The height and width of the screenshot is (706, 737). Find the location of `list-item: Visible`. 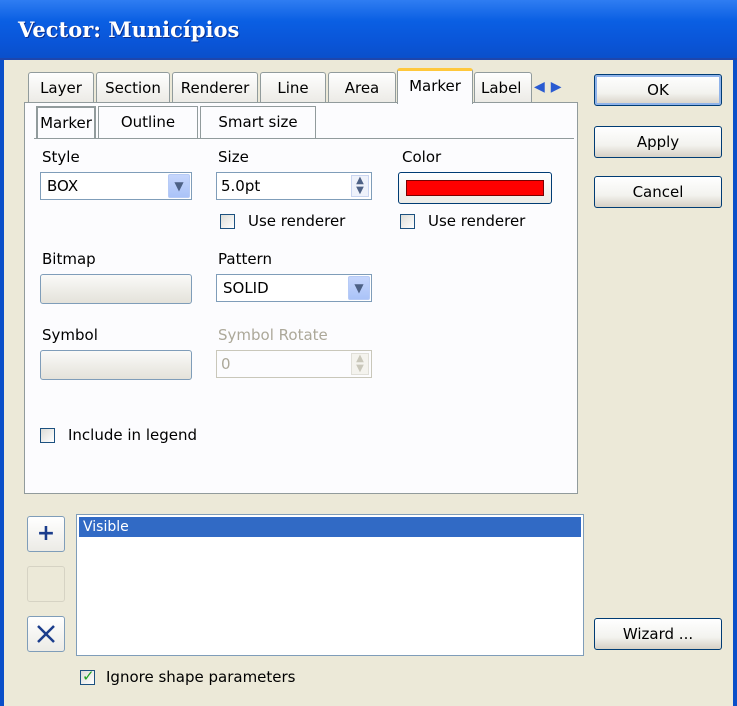

list-item: Visible is located at coordinates (330, 527).